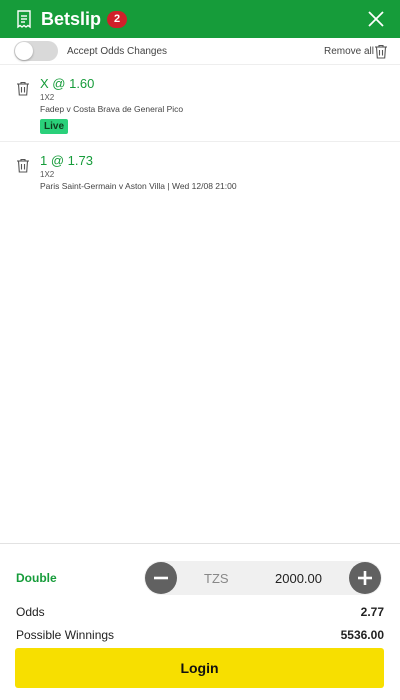 The height and width of the screenshot is (700, 400). What do you see at coordinates (362, 635) in the screenshot?
I see `possible-winnings-value: 5536.00` at bounding box center [362, 635].